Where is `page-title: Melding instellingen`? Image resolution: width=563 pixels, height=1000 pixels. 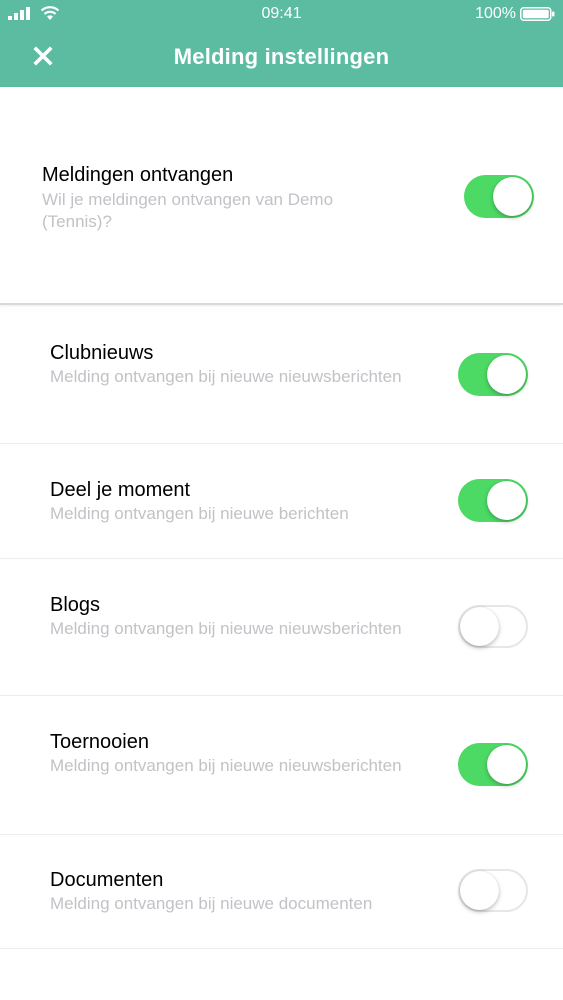
page-title: Melding instellingen is located at coordinates (281, 56).